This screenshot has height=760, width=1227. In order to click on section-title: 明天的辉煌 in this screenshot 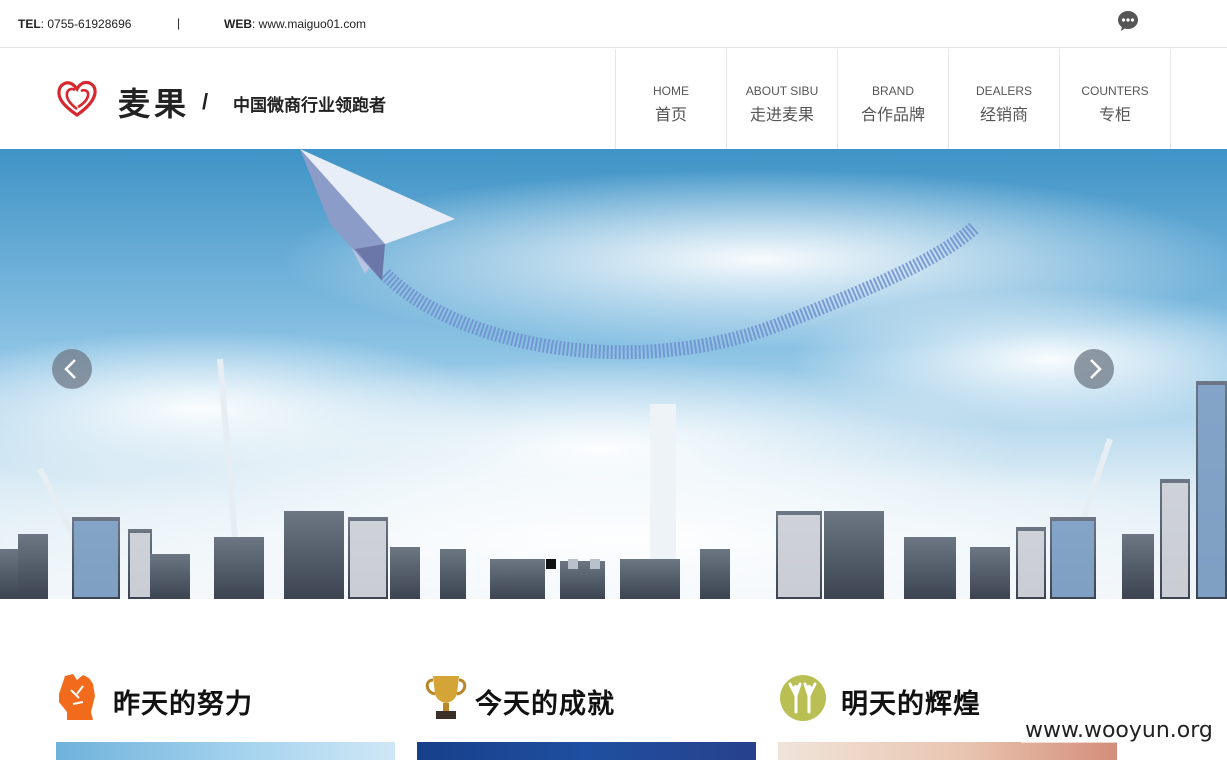, I will do `click(911, 704)`.